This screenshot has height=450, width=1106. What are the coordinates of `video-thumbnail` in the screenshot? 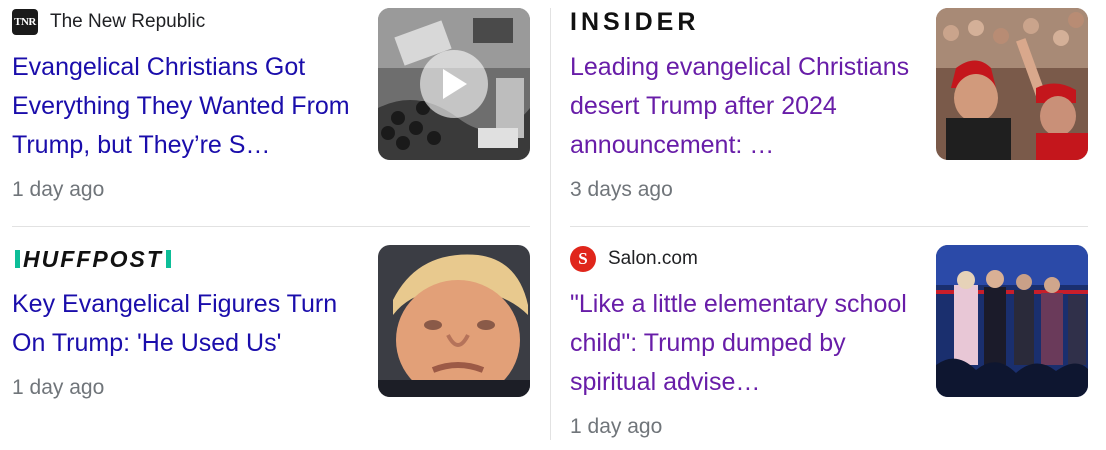 It's located at (454, 84).